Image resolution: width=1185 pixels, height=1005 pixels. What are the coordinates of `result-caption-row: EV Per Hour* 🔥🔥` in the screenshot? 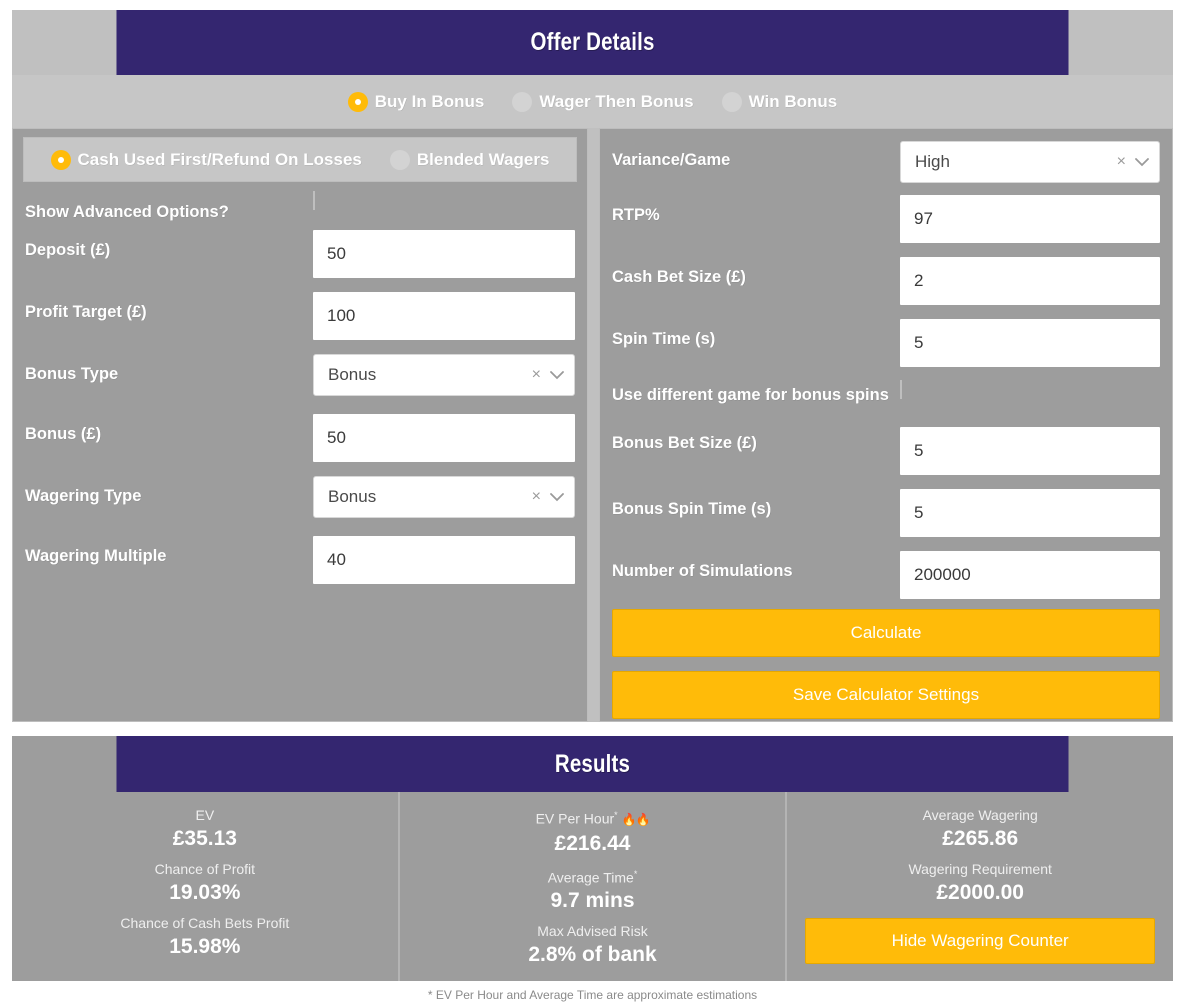 It's located at (593, 818).